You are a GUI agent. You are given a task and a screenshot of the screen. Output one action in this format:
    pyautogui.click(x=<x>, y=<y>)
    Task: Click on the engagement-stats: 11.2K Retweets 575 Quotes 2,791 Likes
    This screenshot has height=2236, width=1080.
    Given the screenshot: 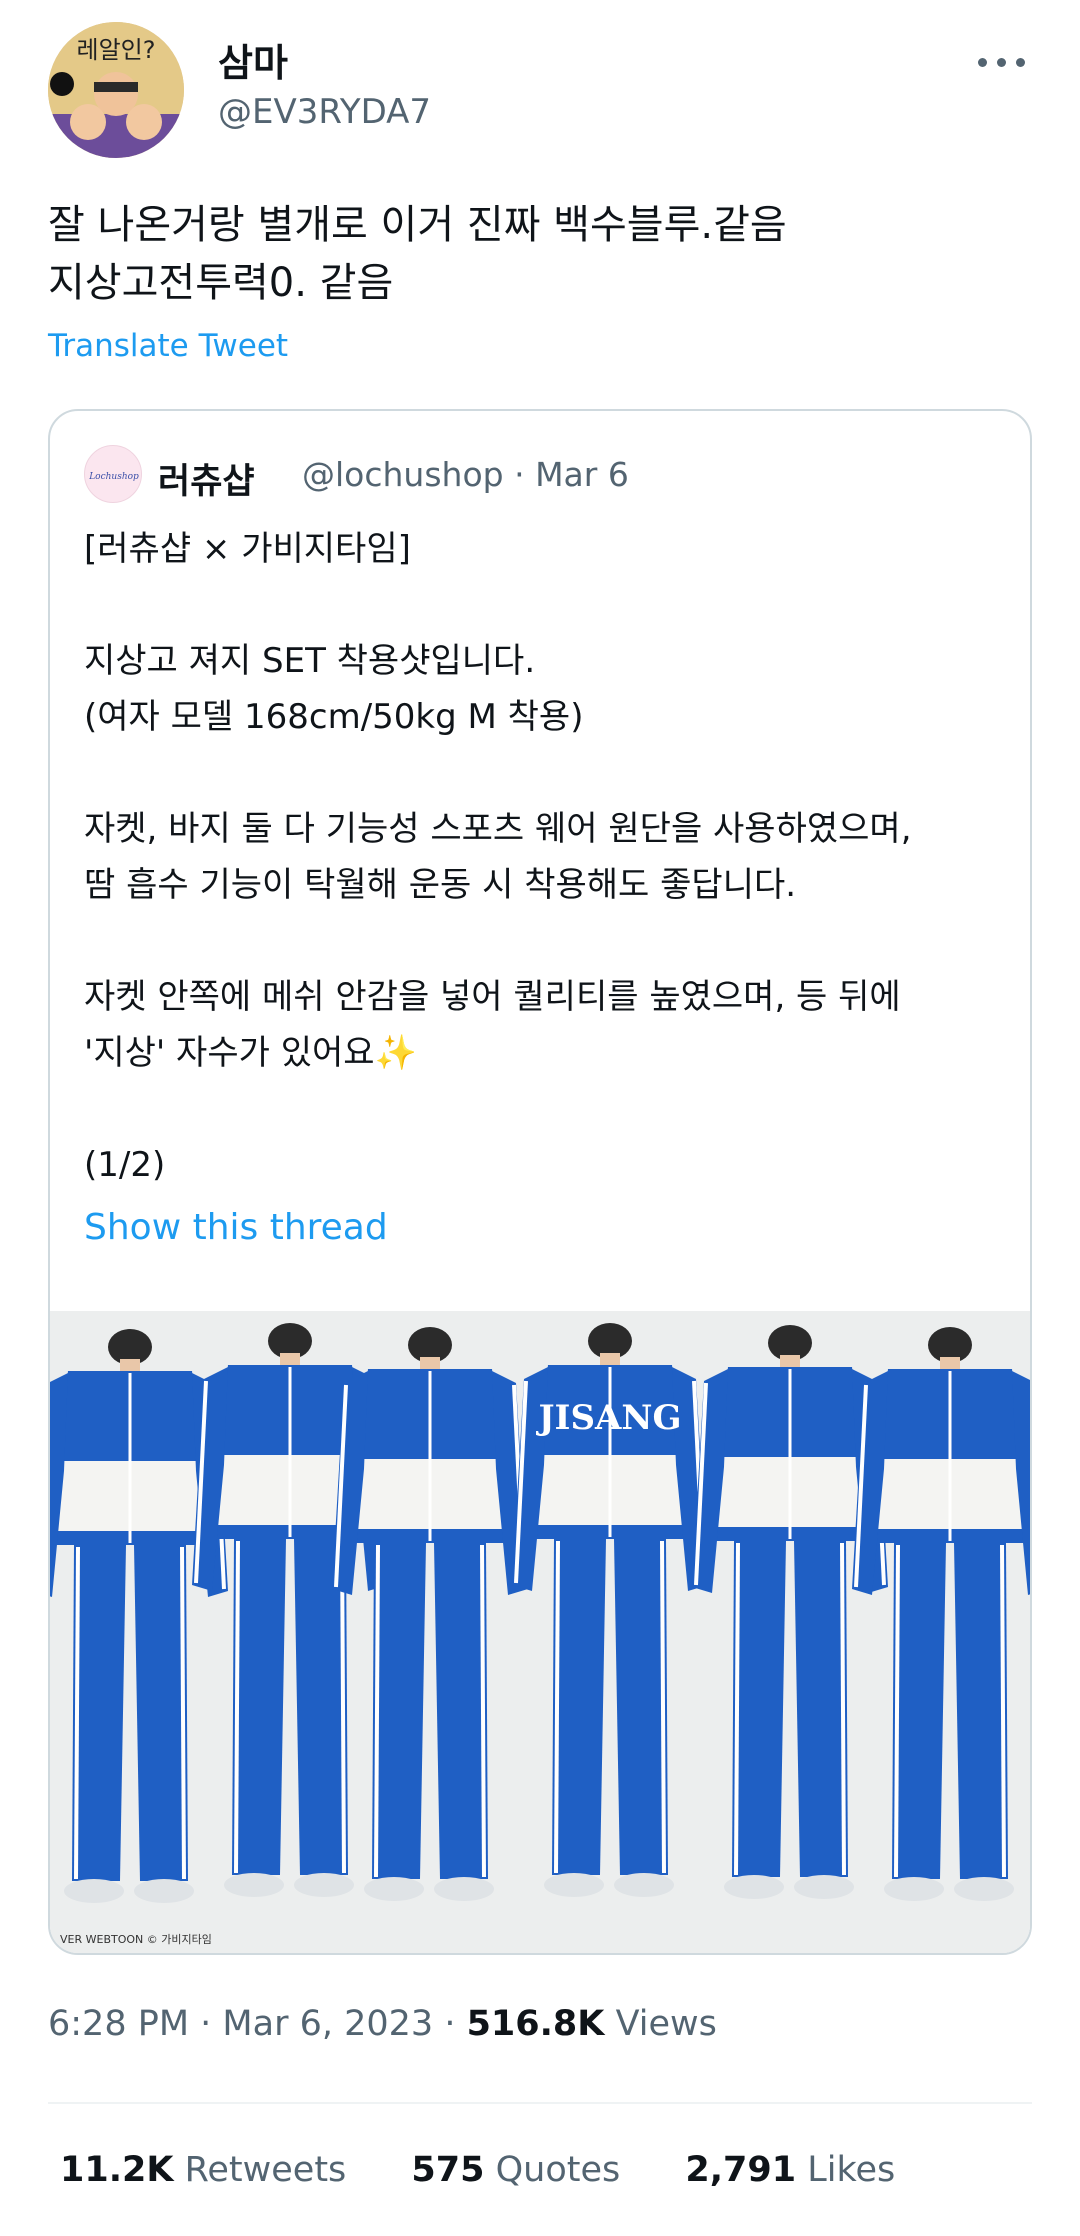 What is the action you would take?
    pyautogui.click(x=504, y=2170)
    